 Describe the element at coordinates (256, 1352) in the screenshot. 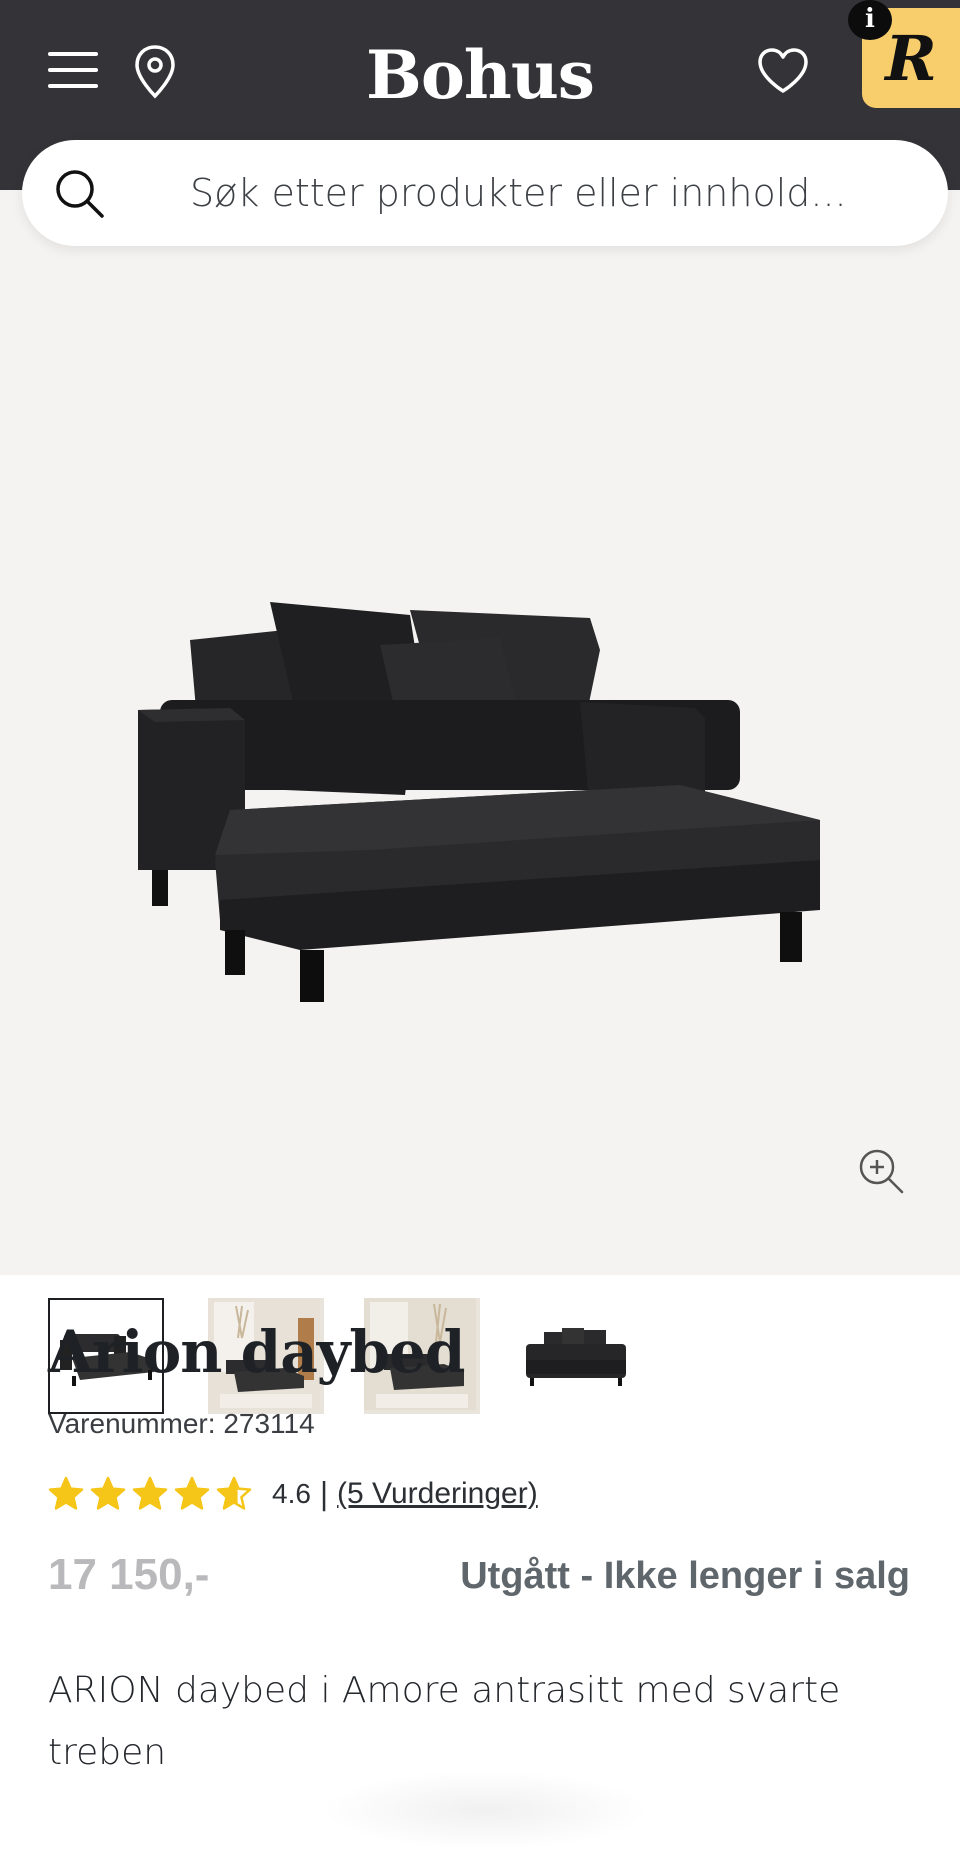

I see `product-title: Arion daybed` at that location.